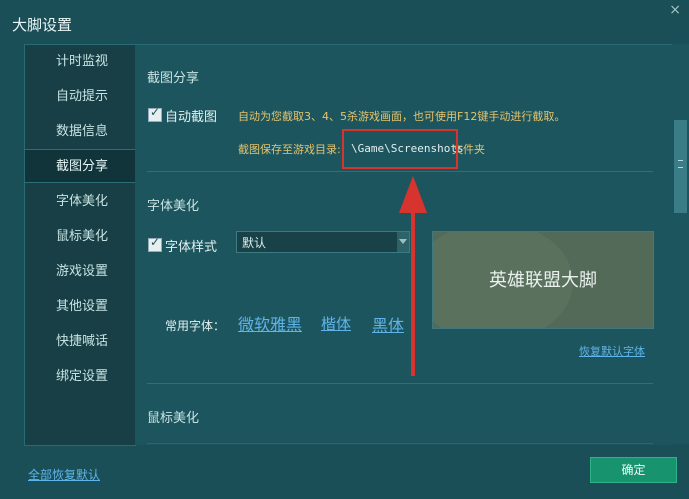  What do you see at coordinates (633, 470) in the screenshot?
I see `confirm-button: 确定` at bounding box center [633, 470].